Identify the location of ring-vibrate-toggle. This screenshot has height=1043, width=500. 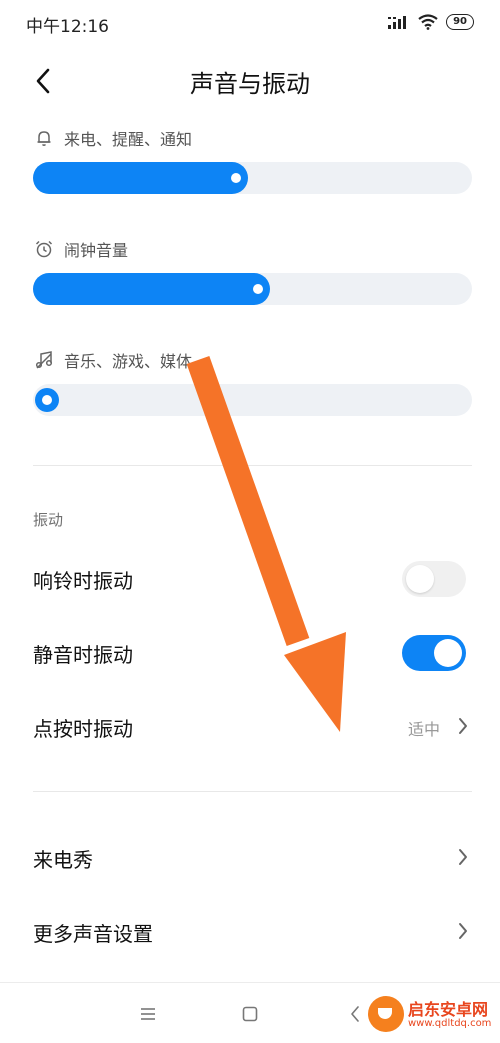
(434, 579).